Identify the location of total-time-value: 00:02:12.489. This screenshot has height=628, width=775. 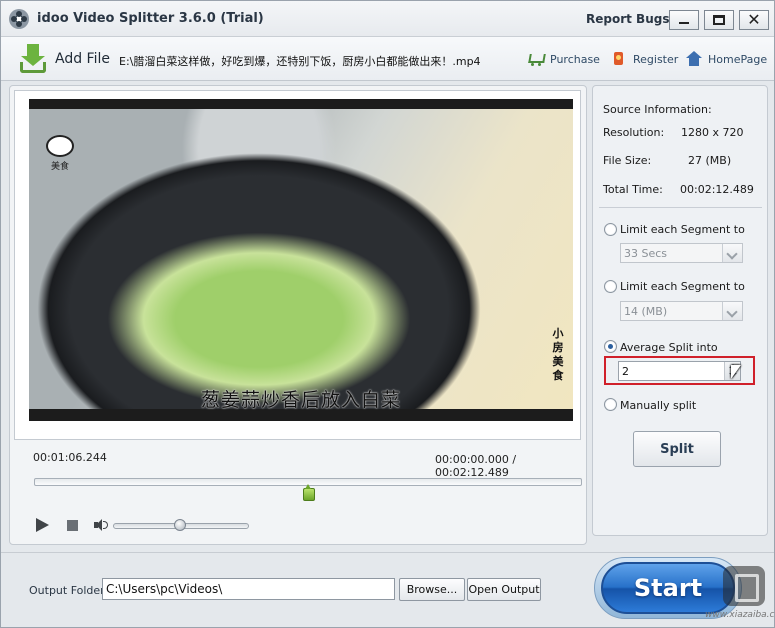
(717, 189).